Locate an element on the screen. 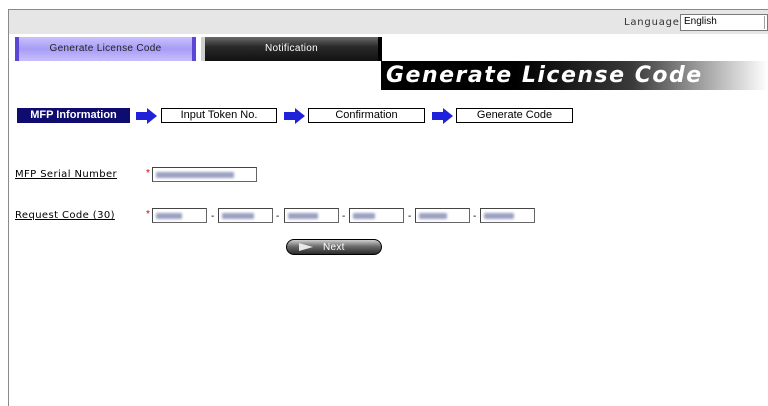 The height and width of the screenshot is (406, 768). page-title: Generate License Code is located at coordinates (544, 75).